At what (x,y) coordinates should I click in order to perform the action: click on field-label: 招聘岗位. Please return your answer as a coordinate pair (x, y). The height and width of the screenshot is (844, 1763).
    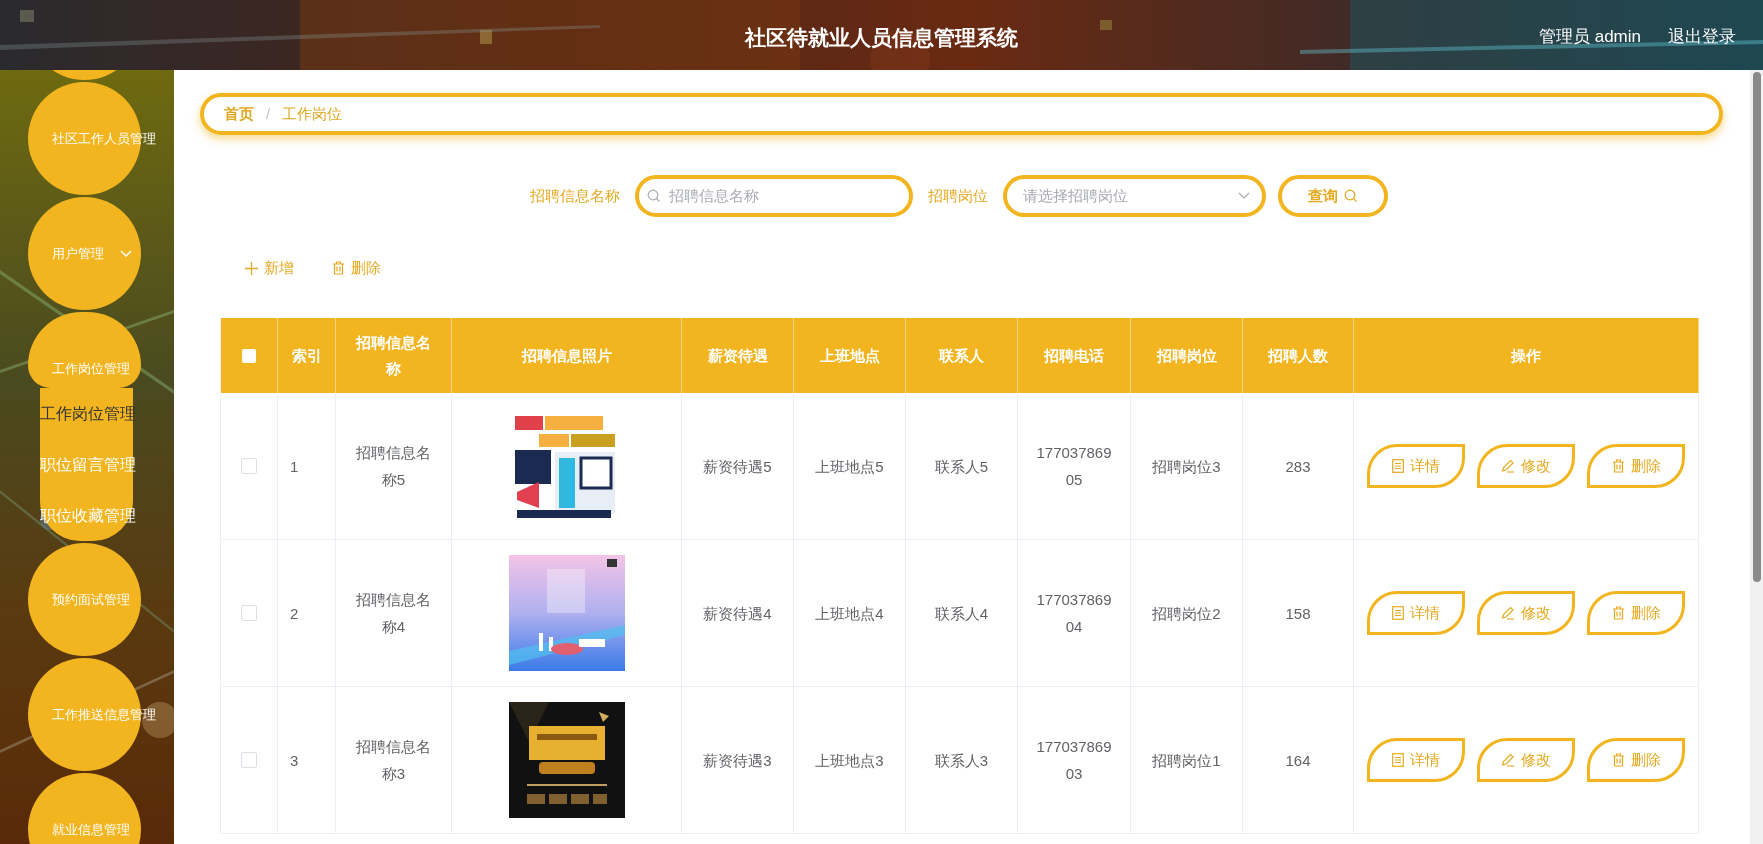
    Looking at the image, I should click on (957, 195).